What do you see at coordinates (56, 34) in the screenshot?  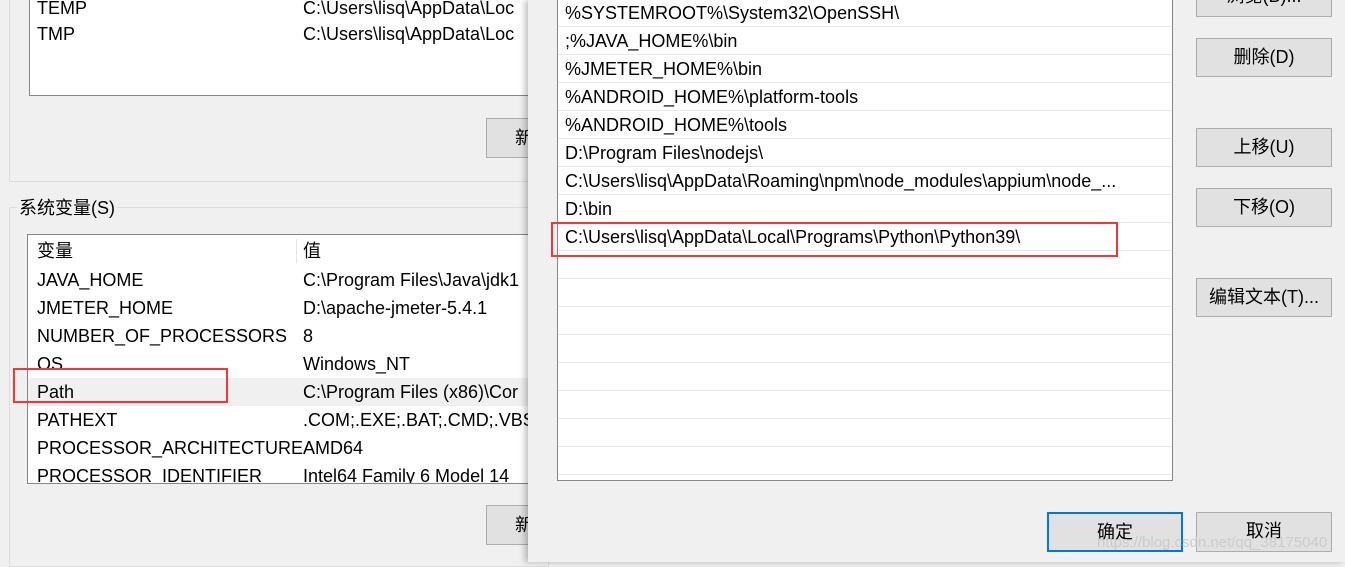 I see `var-name: TMP` at bounding box center [56, 34].